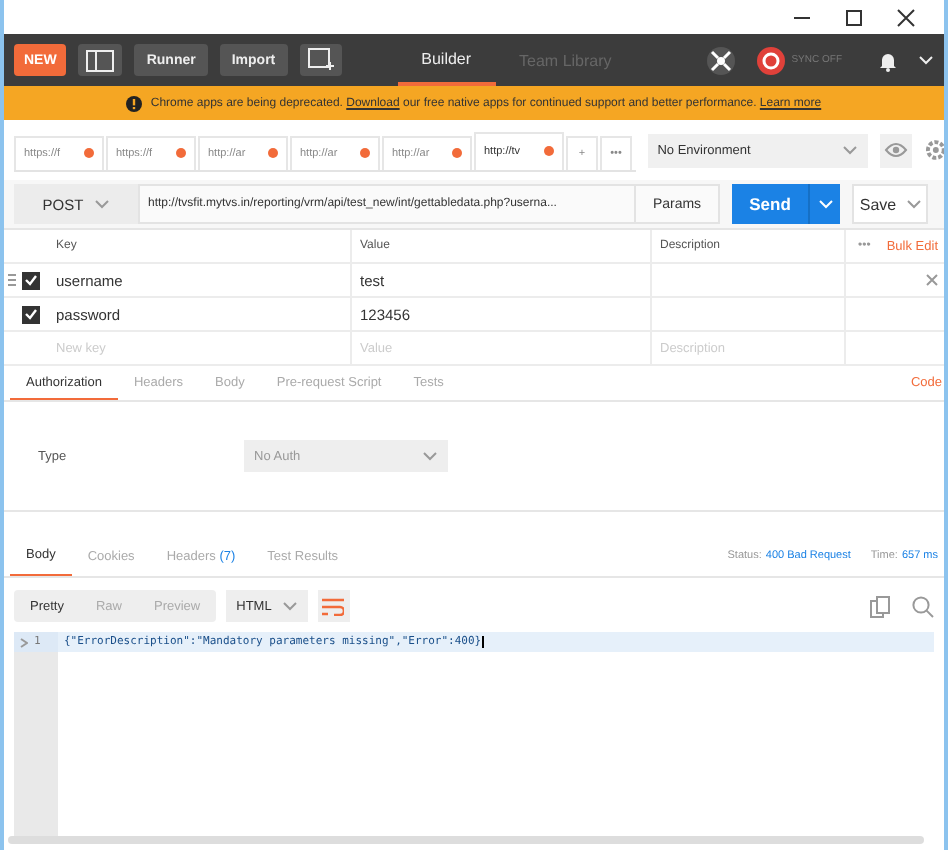  I want to click on send-options-button, so click(824, 204).